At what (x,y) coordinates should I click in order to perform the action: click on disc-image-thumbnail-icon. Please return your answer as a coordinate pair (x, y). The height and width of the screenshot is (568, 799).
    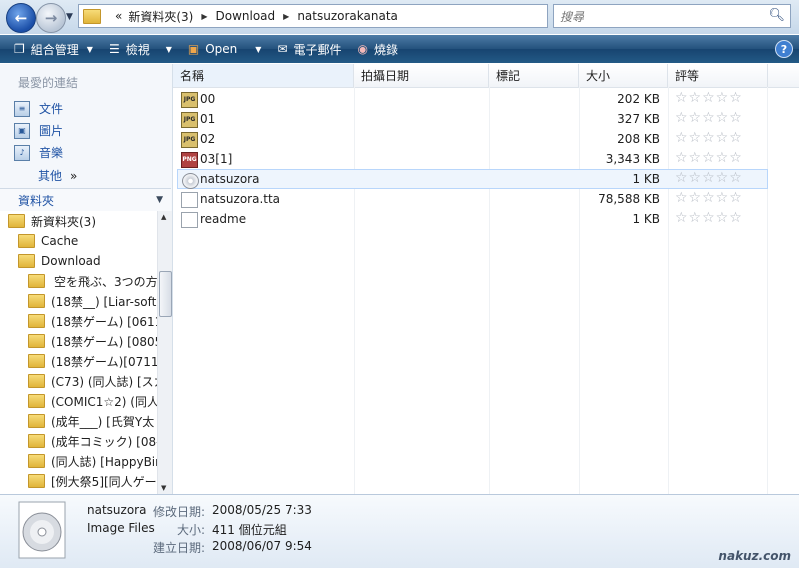
    Looking at the image, I should click on (42, 530).